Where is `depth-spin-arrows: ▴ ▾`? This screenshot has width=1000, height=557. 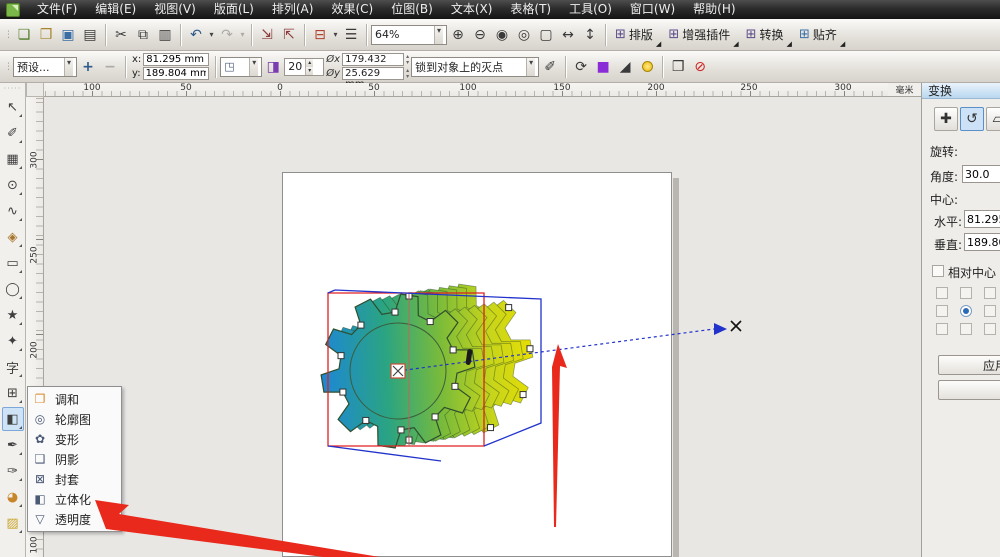
depth-spin-arrows: ▴ ▾ is located at coordinates (309, 66).